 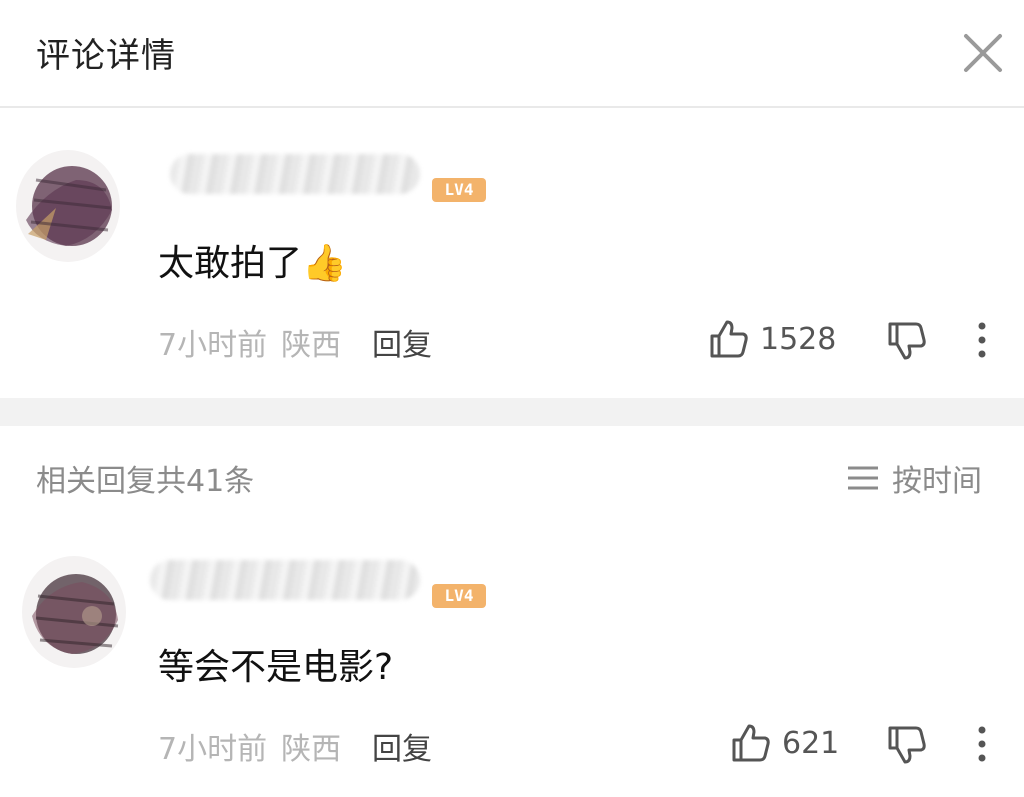 I want to click on comment-meta: 7小时前 陕西, so click(x=256, y=342).